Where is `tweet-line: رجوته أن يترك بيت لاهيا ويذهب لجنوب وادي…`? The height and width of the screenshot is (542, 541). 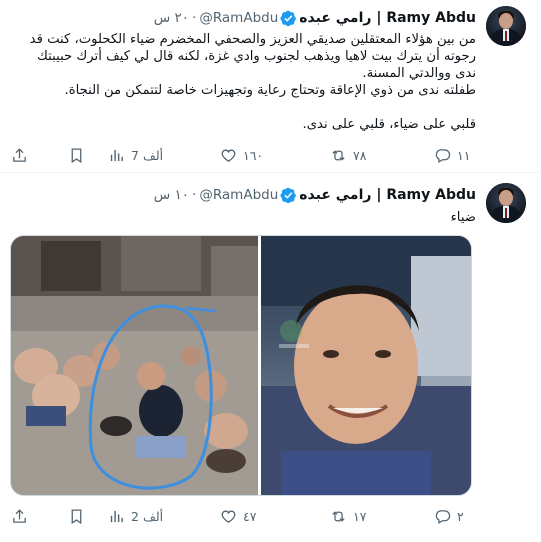 tweet-line: رجوته أن يترك بيت لاهيا ويذهب لجنوب وادي… is located at coordinates (256, 56).